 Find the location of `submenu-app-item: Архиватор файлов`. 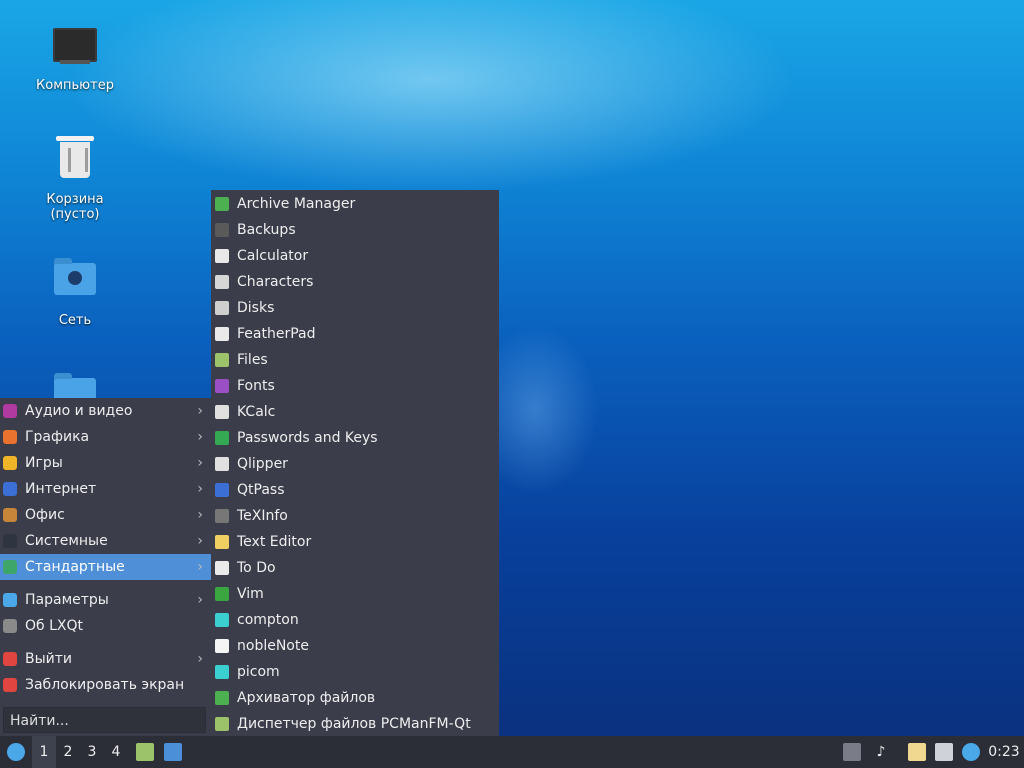

submenu-app-item: Архиватор файлов is located at coordinates (355, 698).